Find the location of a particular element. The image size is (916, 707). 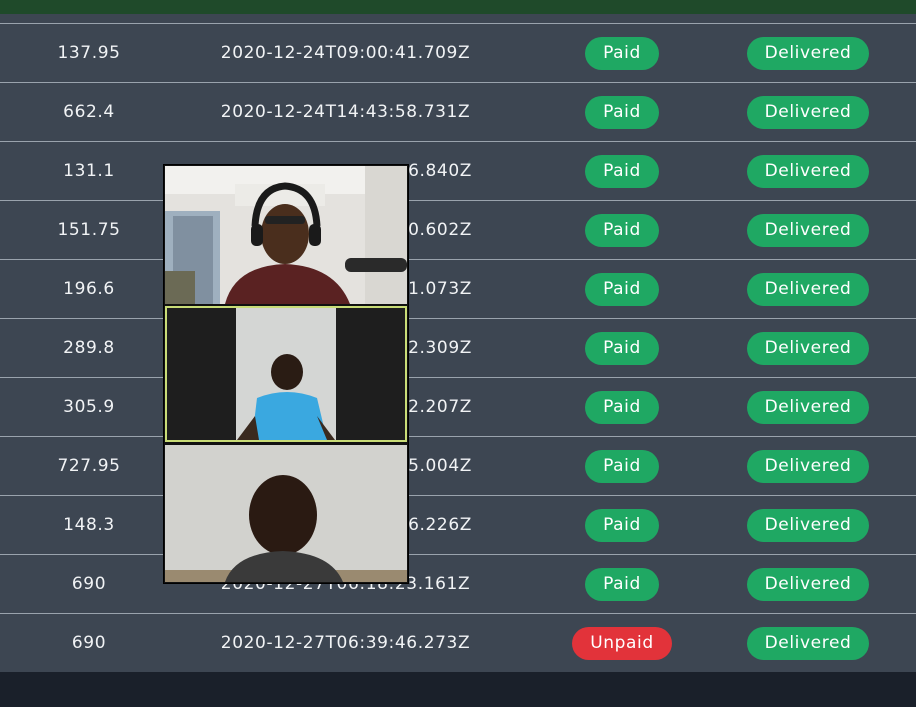

participant-2-feed is located at coordinates (286, 374).